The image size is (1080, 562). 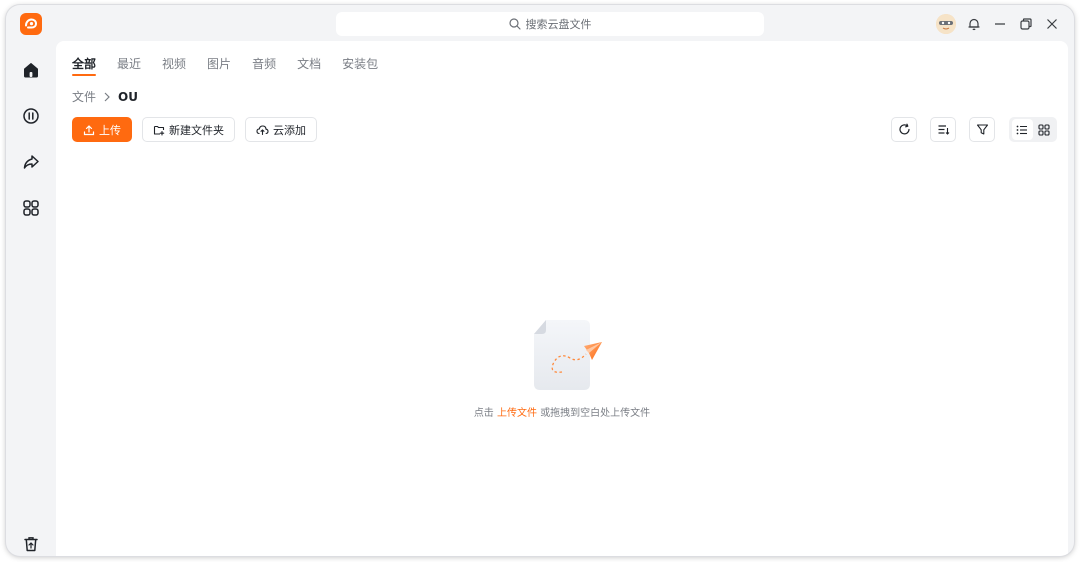 What do you see at coordinates (262, 129) in the screenshot?
I see `cloud-upload-icon` at bounding box center [262, 129].